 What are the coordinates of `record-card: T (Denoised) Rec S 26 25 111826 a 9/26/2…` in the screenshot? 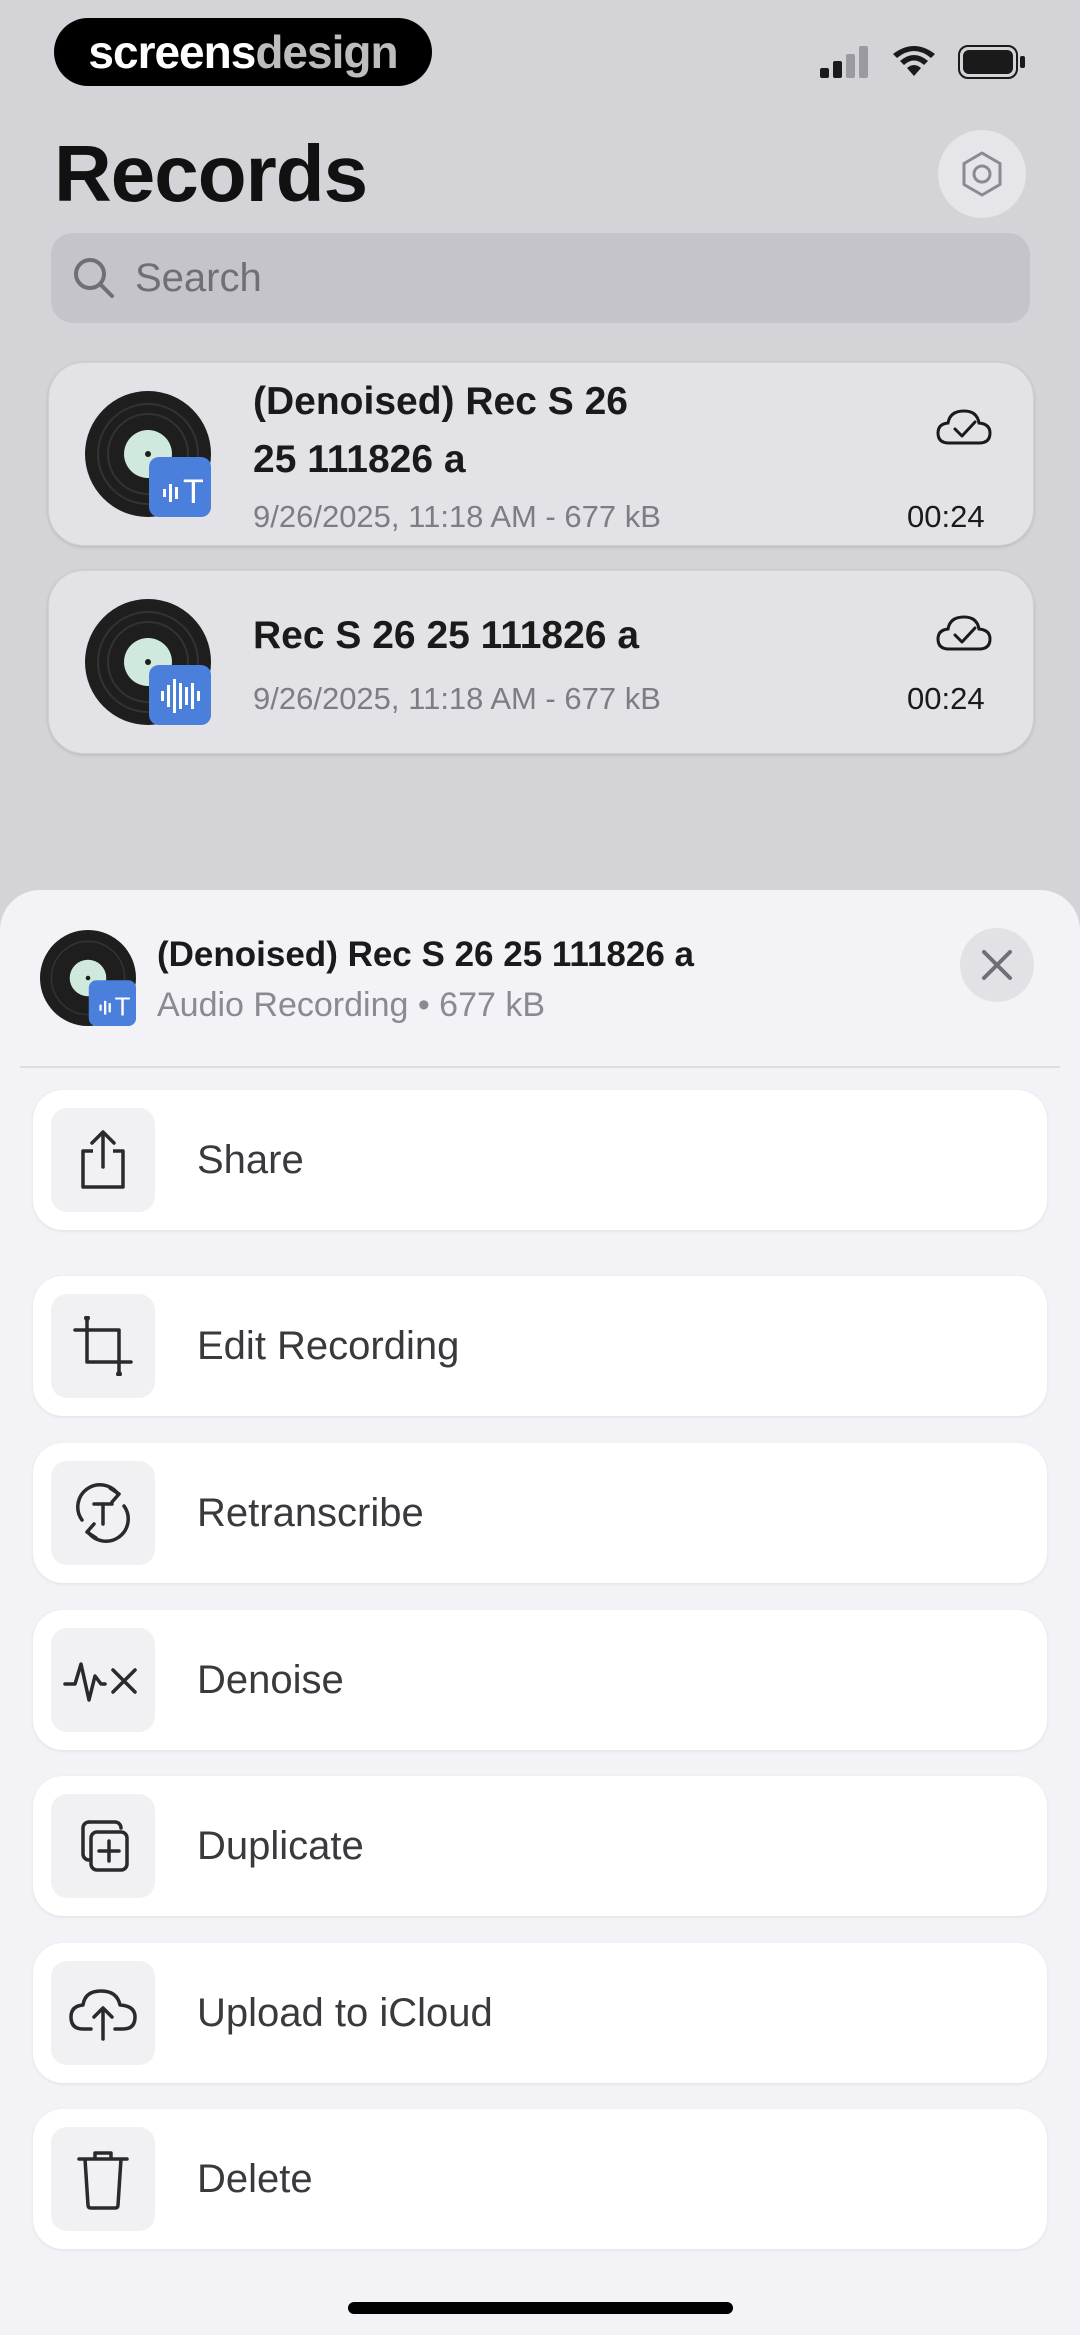 It's located at (541, 454).